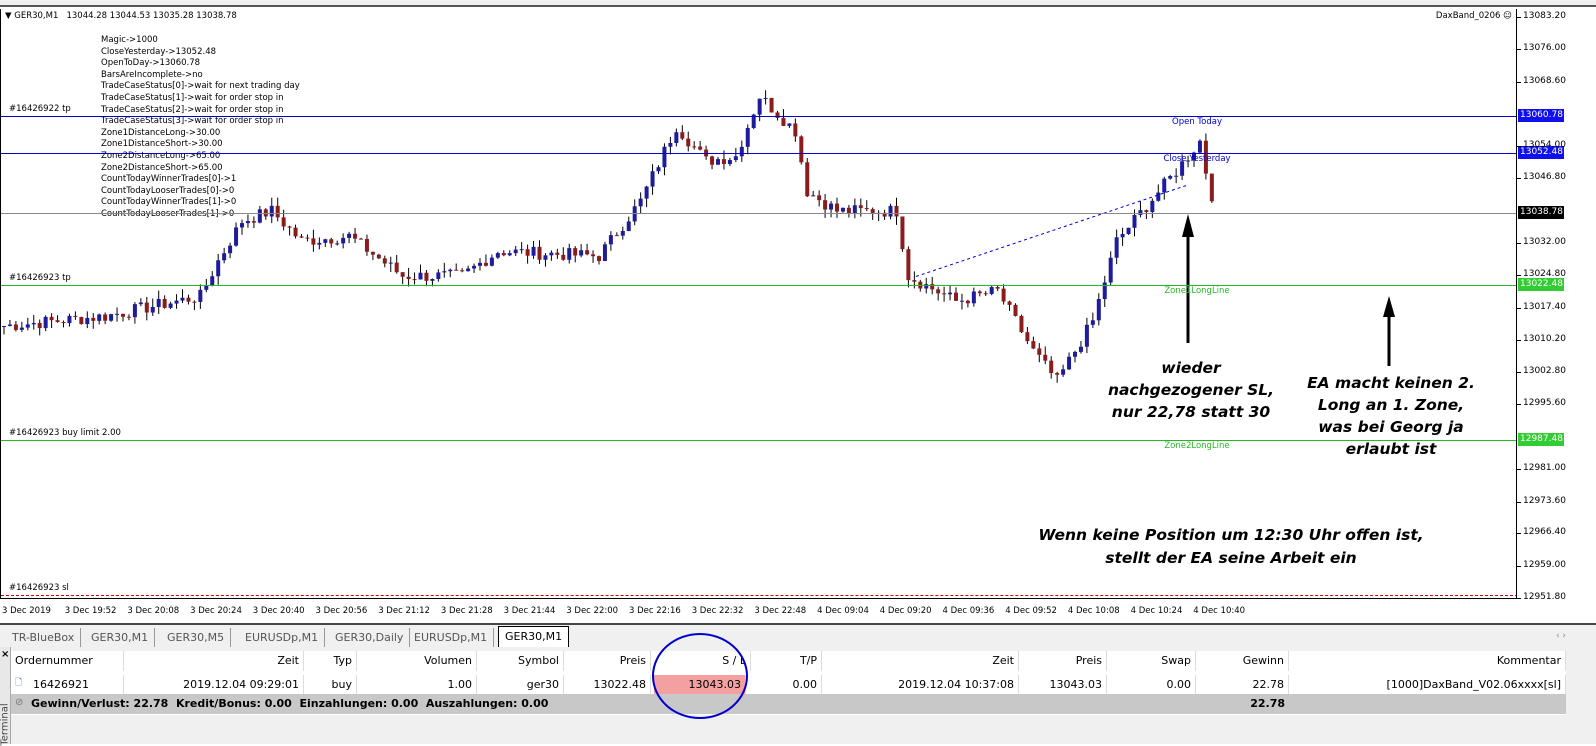 The height and width of the screenshot is (746, 1596). I want to click on cell: Symbol, so click(520, 661).